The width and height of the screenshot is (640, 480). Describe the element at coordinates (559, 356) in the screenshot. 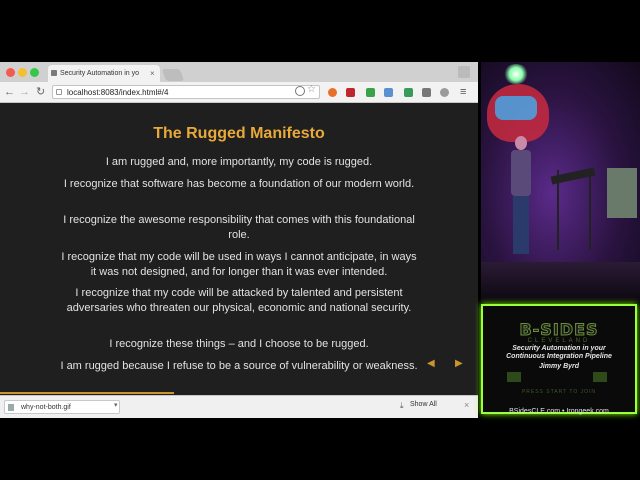

I see `talk-title-line-2: Continuous Integration Pipeline` at that location.